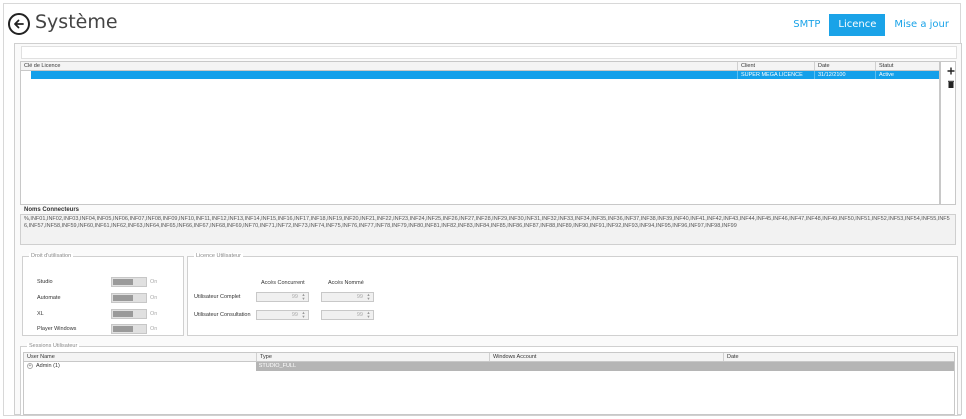  What do you see at coordinates (282, 315) in the screenshot?
I see `consultation-concurrent-stepper: 99 ▲ ▼` at bounding box center [282, 315].